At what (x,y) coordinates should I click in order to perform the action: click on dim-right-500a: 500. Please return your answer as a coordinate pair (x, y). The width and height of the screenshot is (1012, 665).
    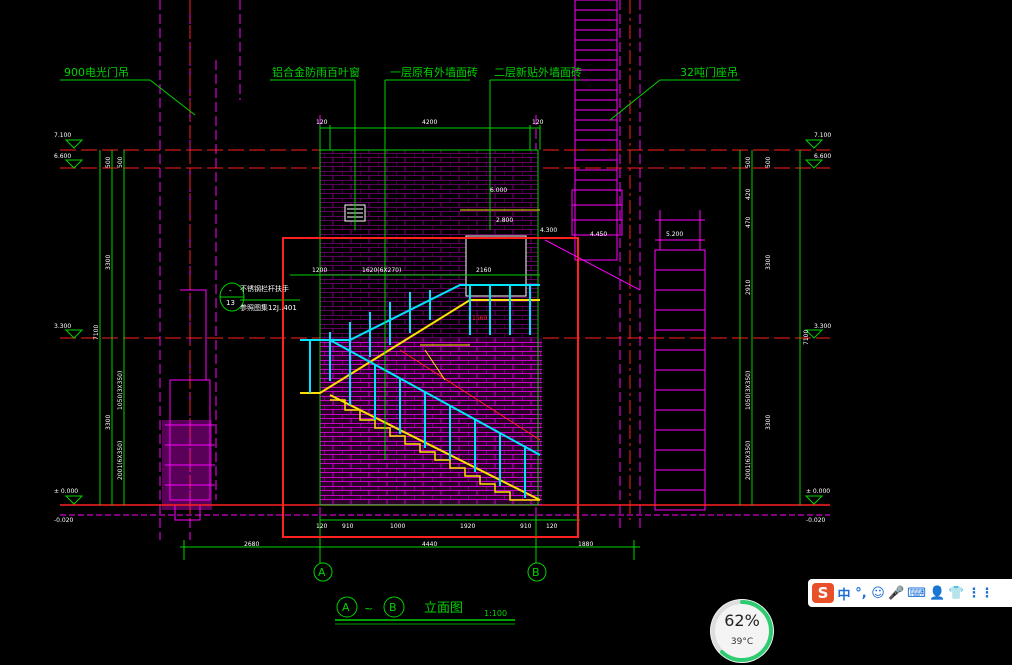
    Looking at the image, I should click on (748, 162).